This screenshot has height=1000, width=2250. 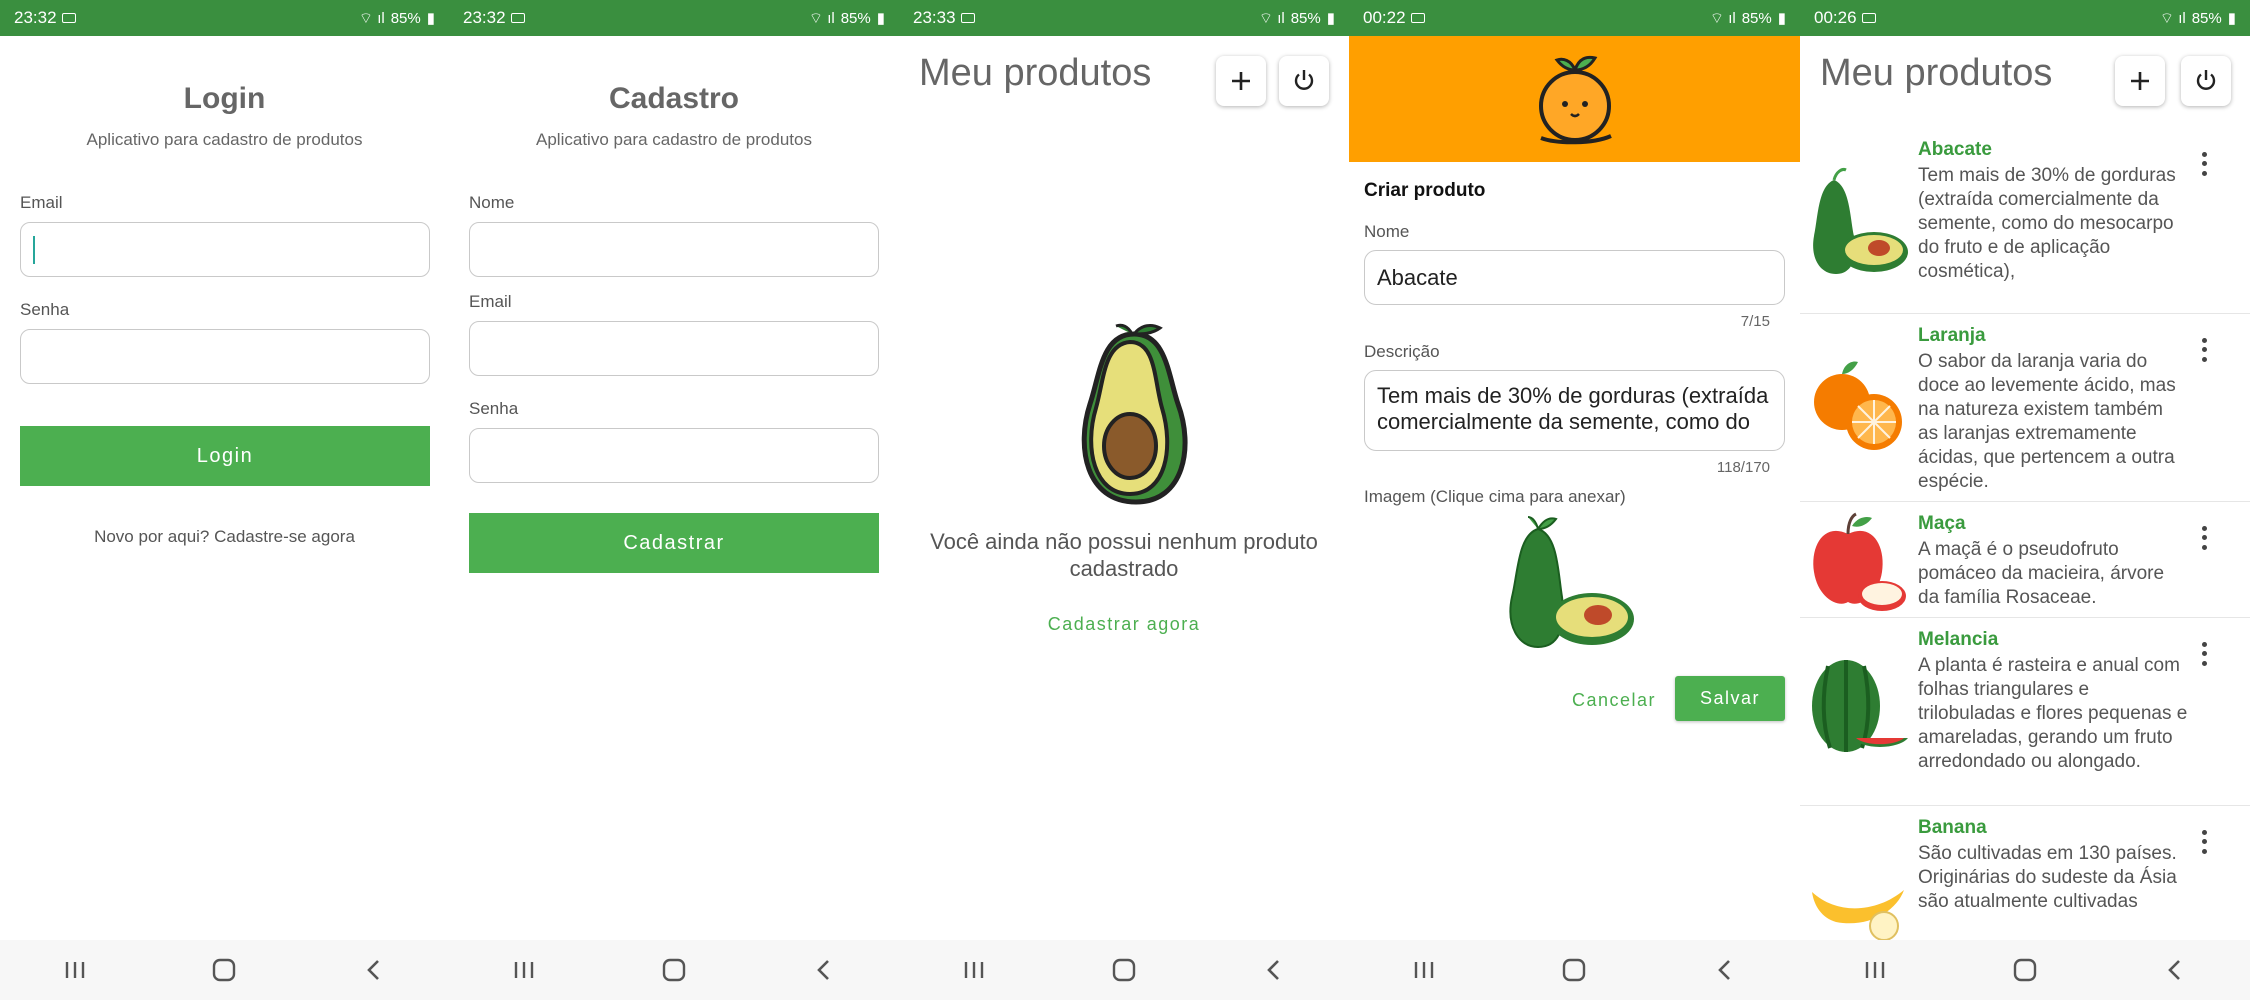 I want to click on name-field, so click(x=674, y=249).